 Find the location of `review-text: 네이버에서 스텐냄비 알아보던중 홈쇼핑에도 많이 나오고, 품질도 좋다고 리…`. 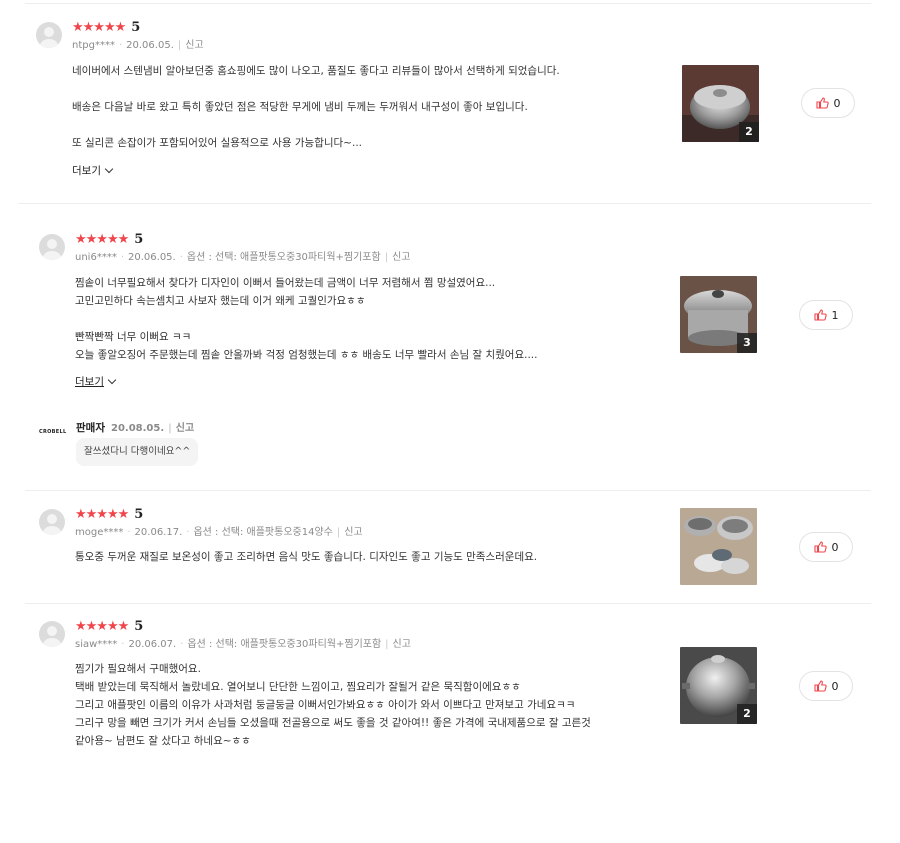

review-text: 네이버에서 스텐냄비 알아보던중 홈쇼핑에도 많이 나오고, 품질도 좋다고 리… is located at coordinates (316, 107).